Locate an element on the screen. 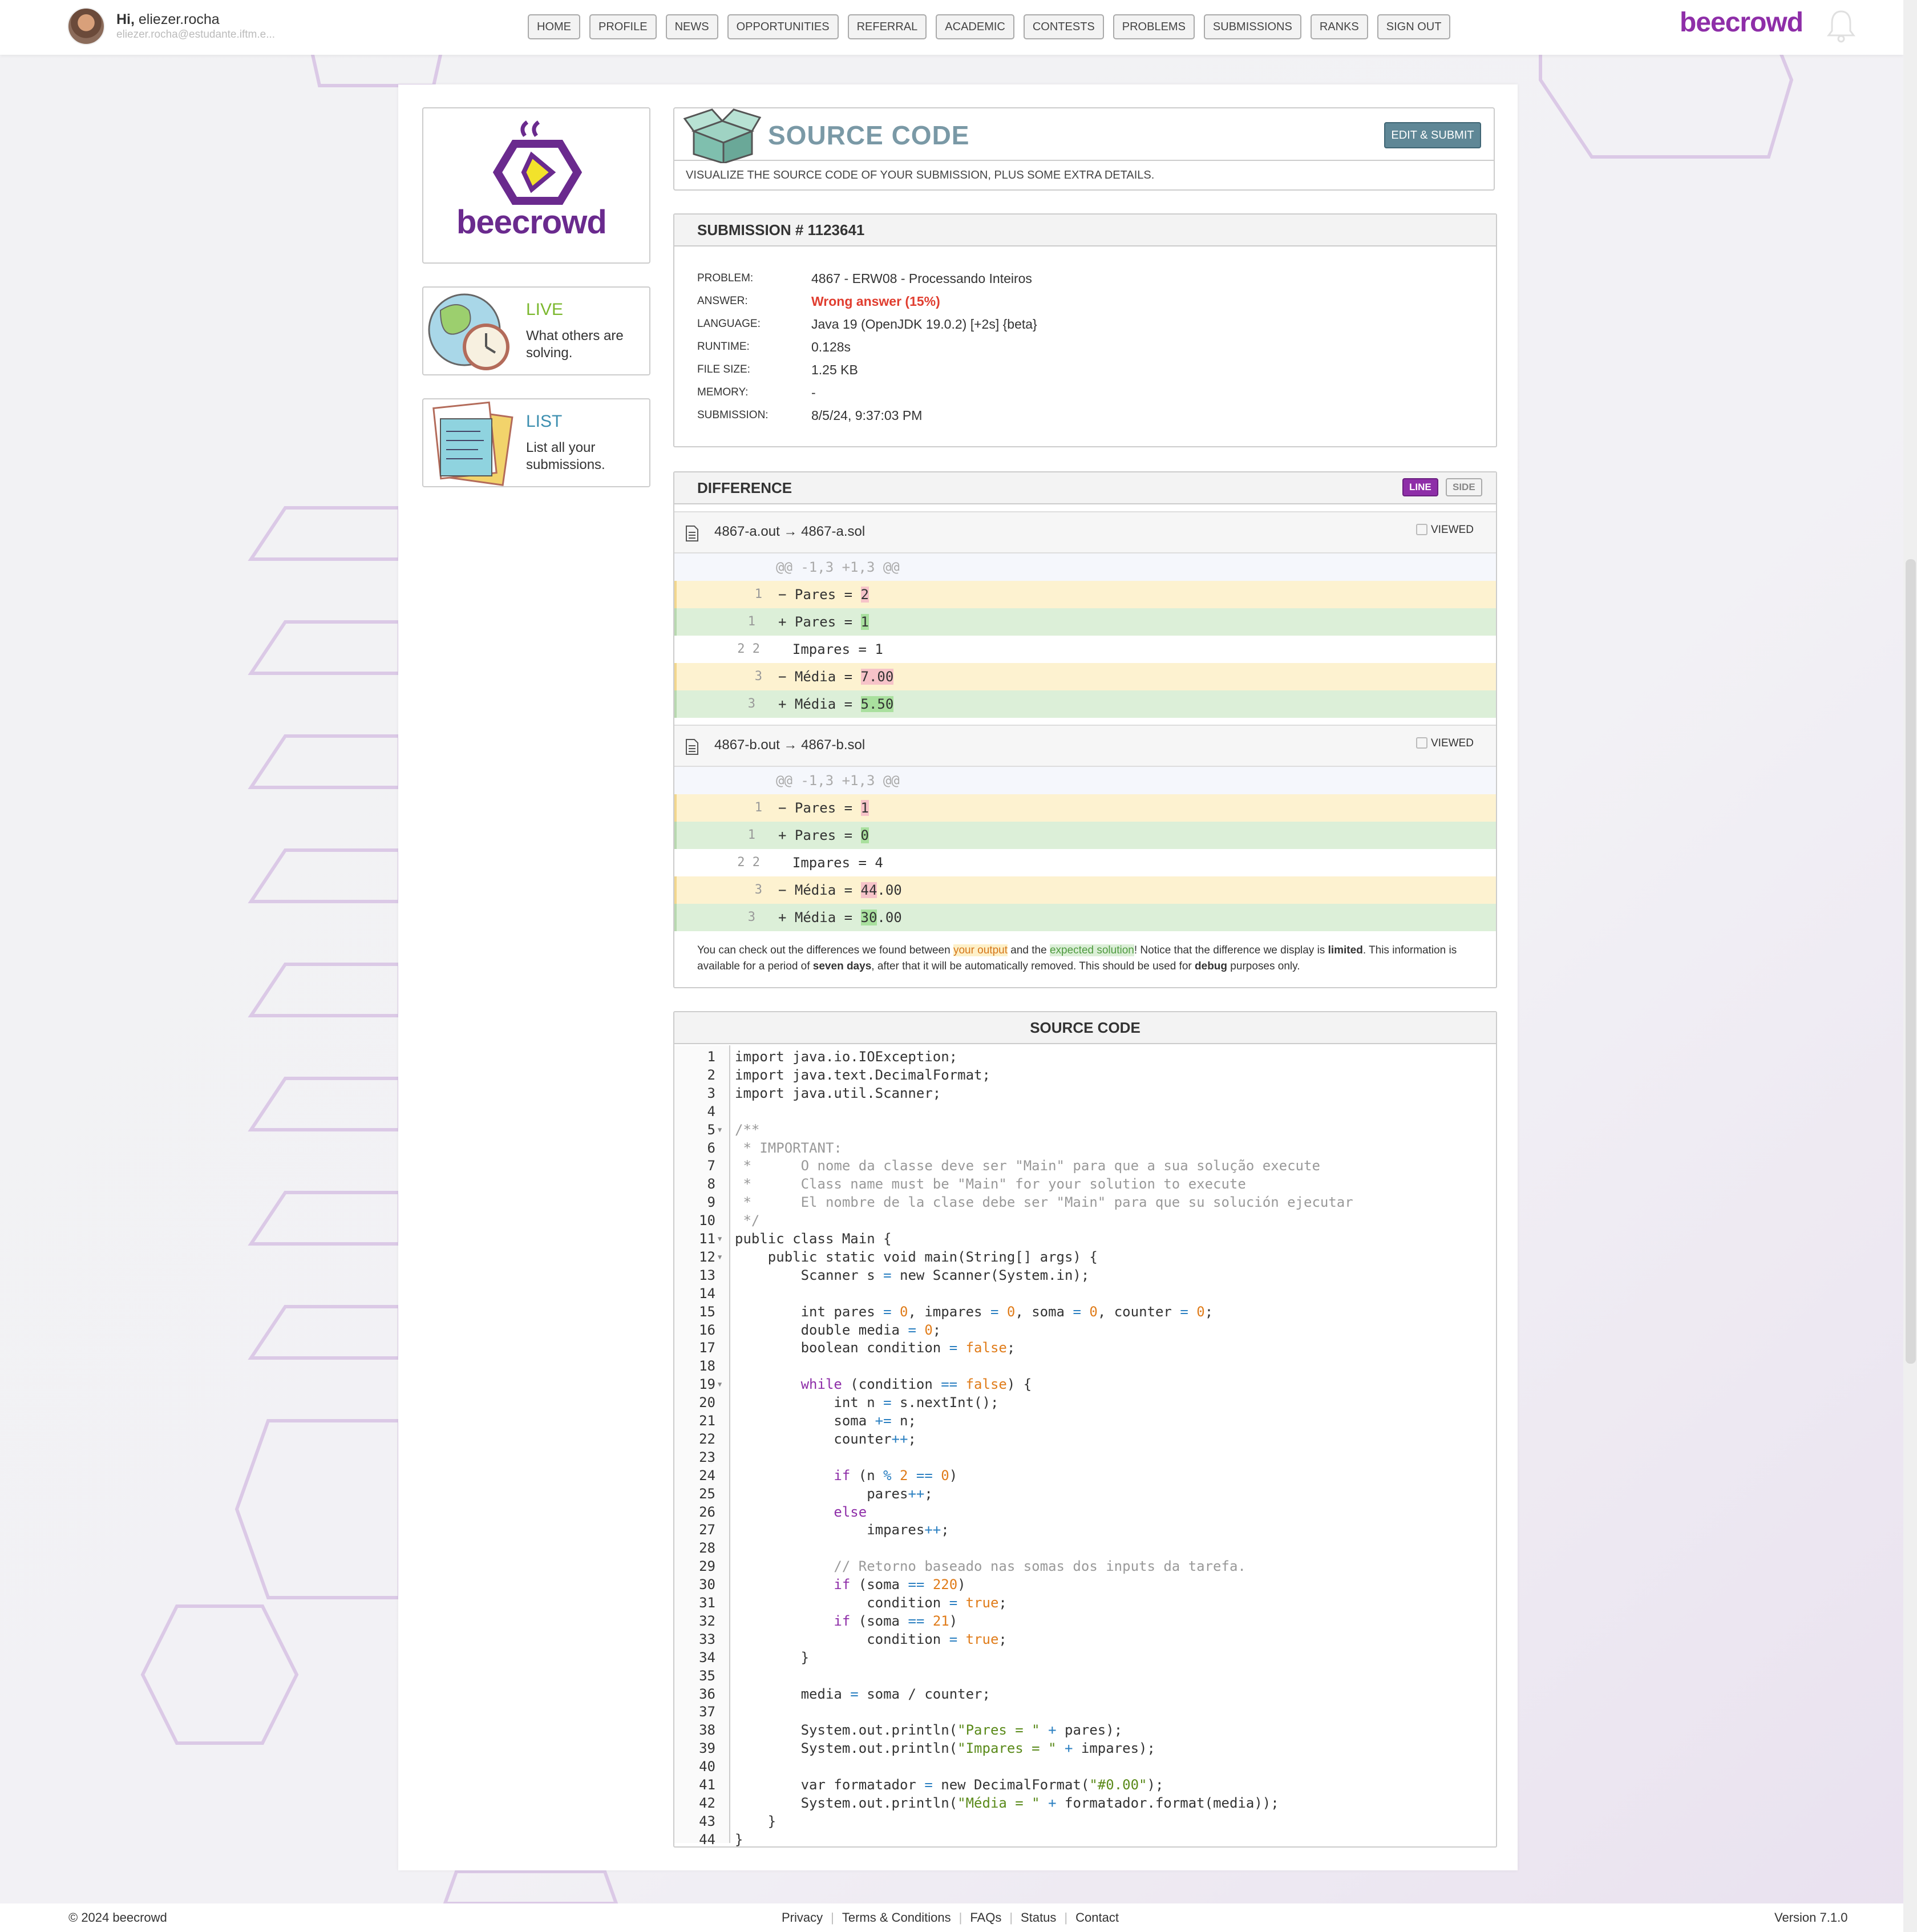  diff-line-toggle: LINE is located at coordinates (1420, 487).